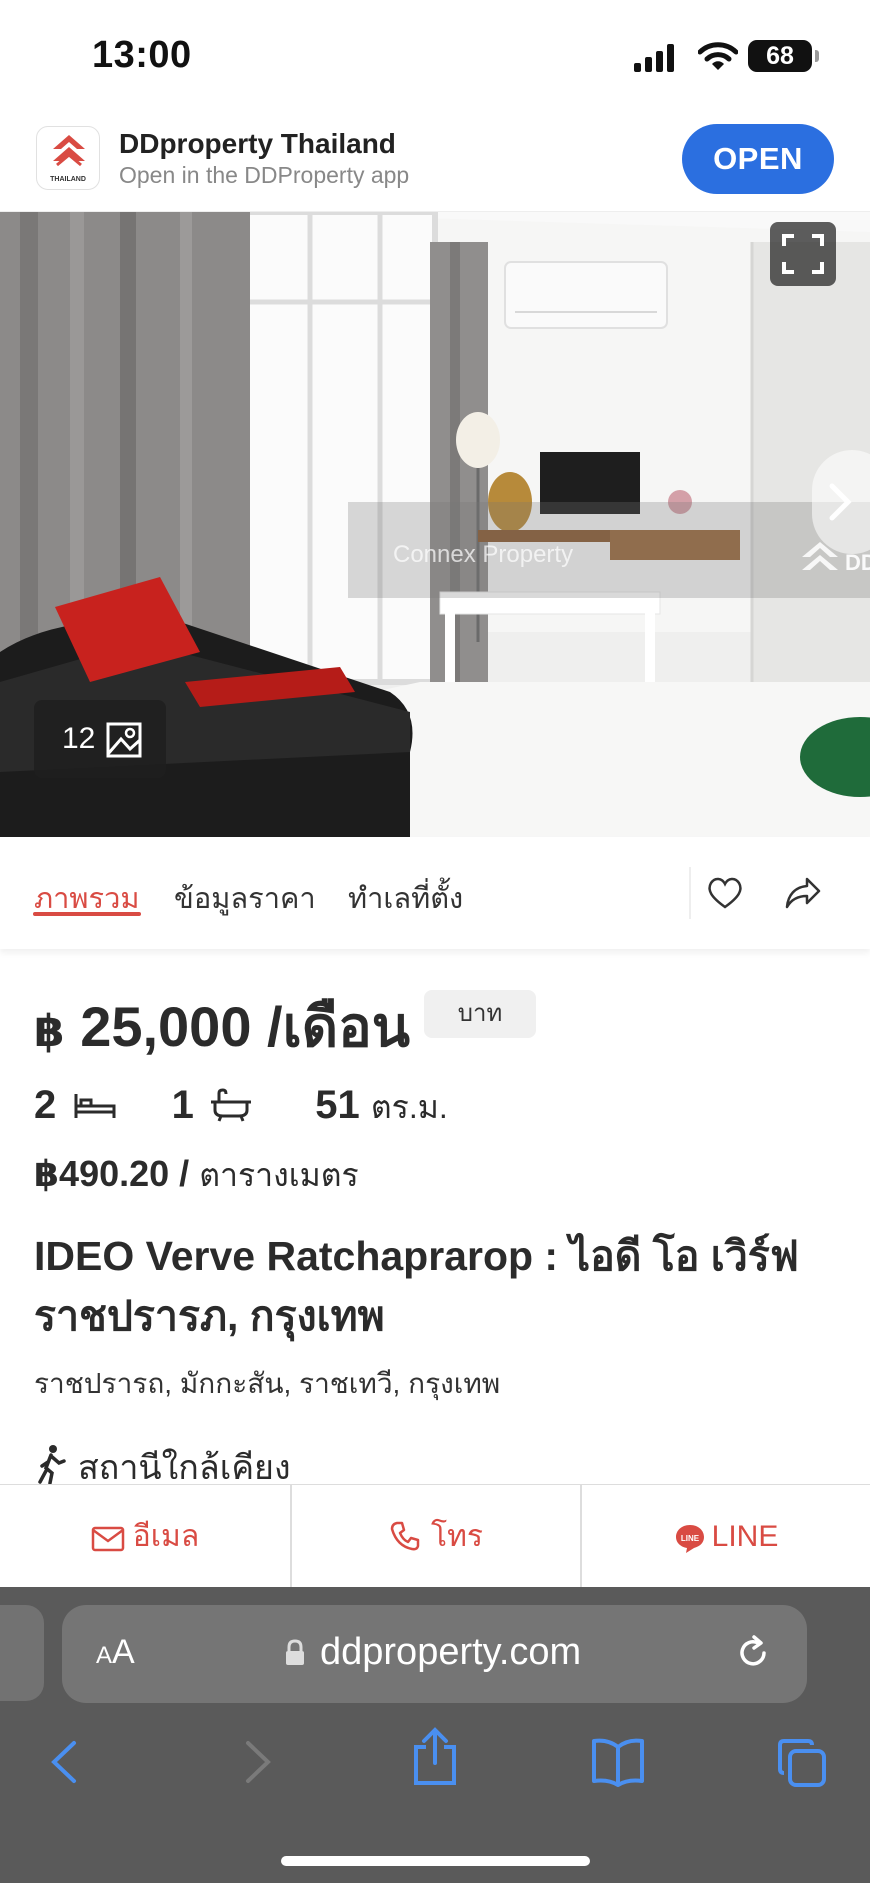 The width and height of the screenshot is (870, 1883). What do you see at coordinates (435, 59) in the screenshot?
I see `status-bar: 13:00 68` at bounding box center [435, 59].